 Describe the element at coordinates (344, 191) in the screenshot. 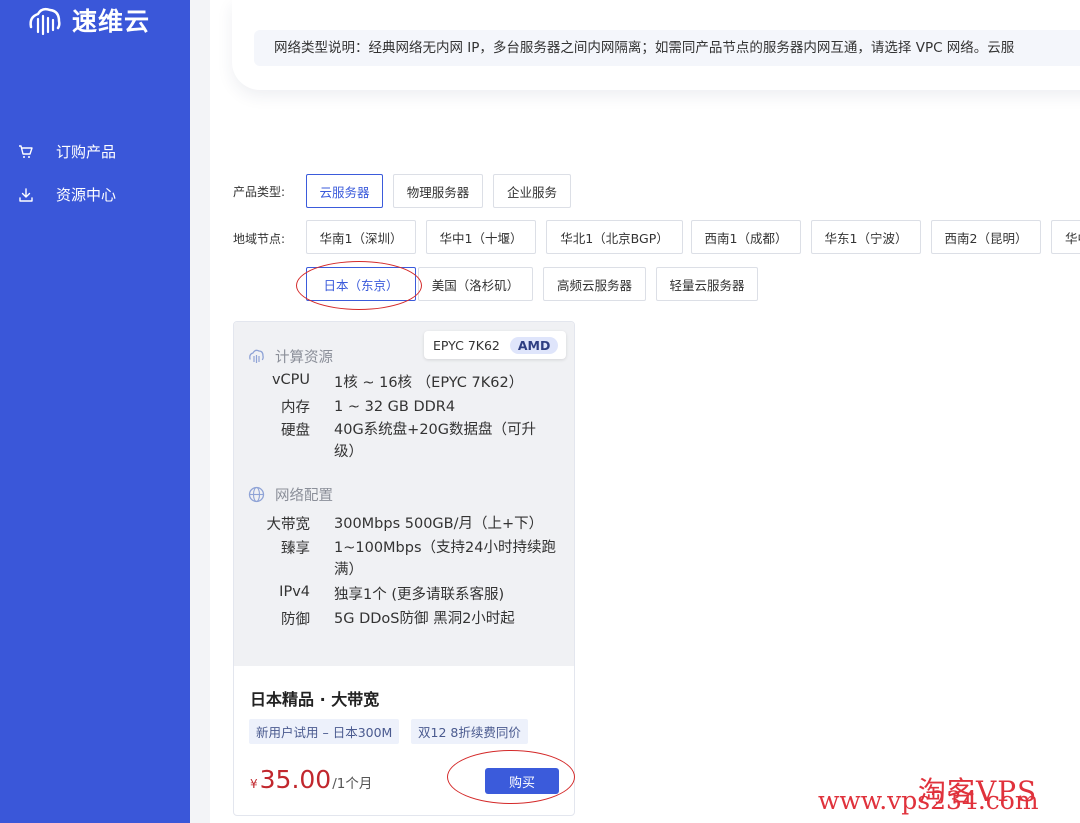

I see `product-type-cloud-server: 云服务器` at that location.